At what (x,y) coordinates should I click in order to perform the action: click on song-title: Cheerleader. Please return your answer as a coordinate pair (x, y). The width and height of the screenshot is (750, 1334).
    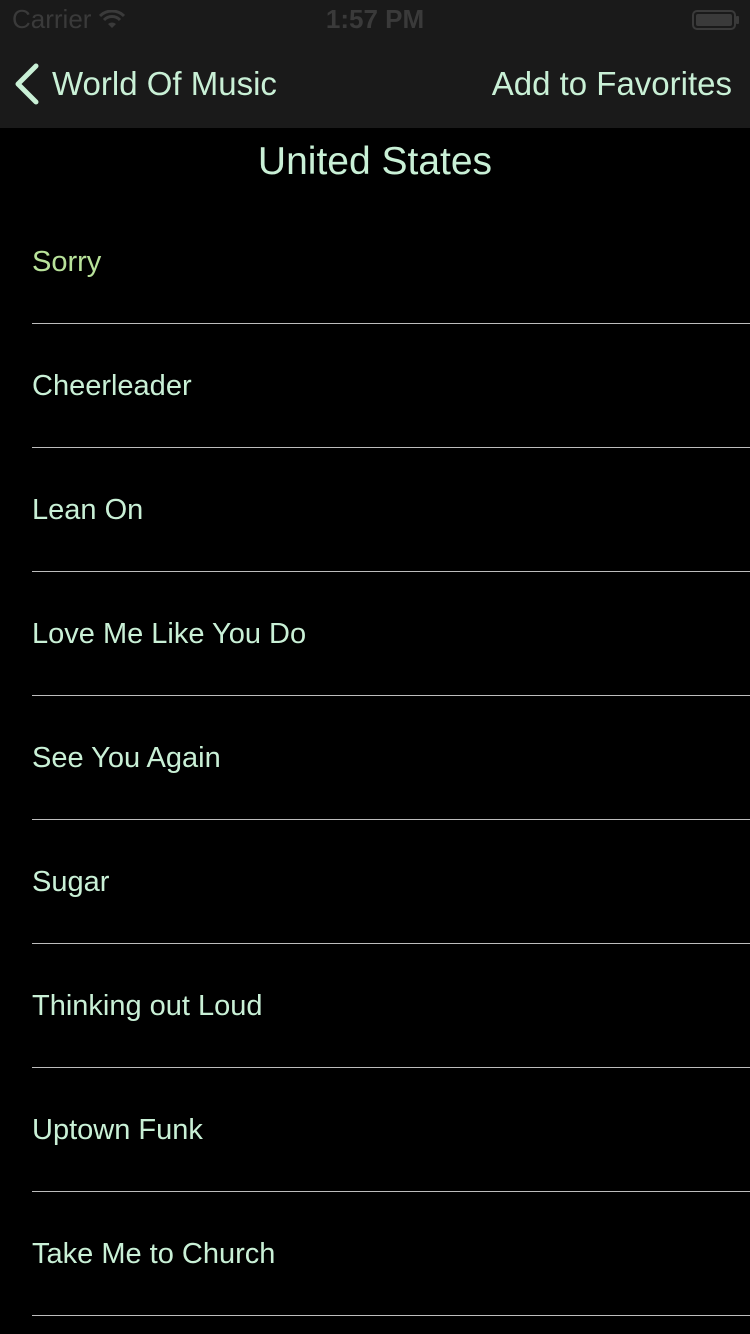
    Looking at the image, I should click on (112, 385).